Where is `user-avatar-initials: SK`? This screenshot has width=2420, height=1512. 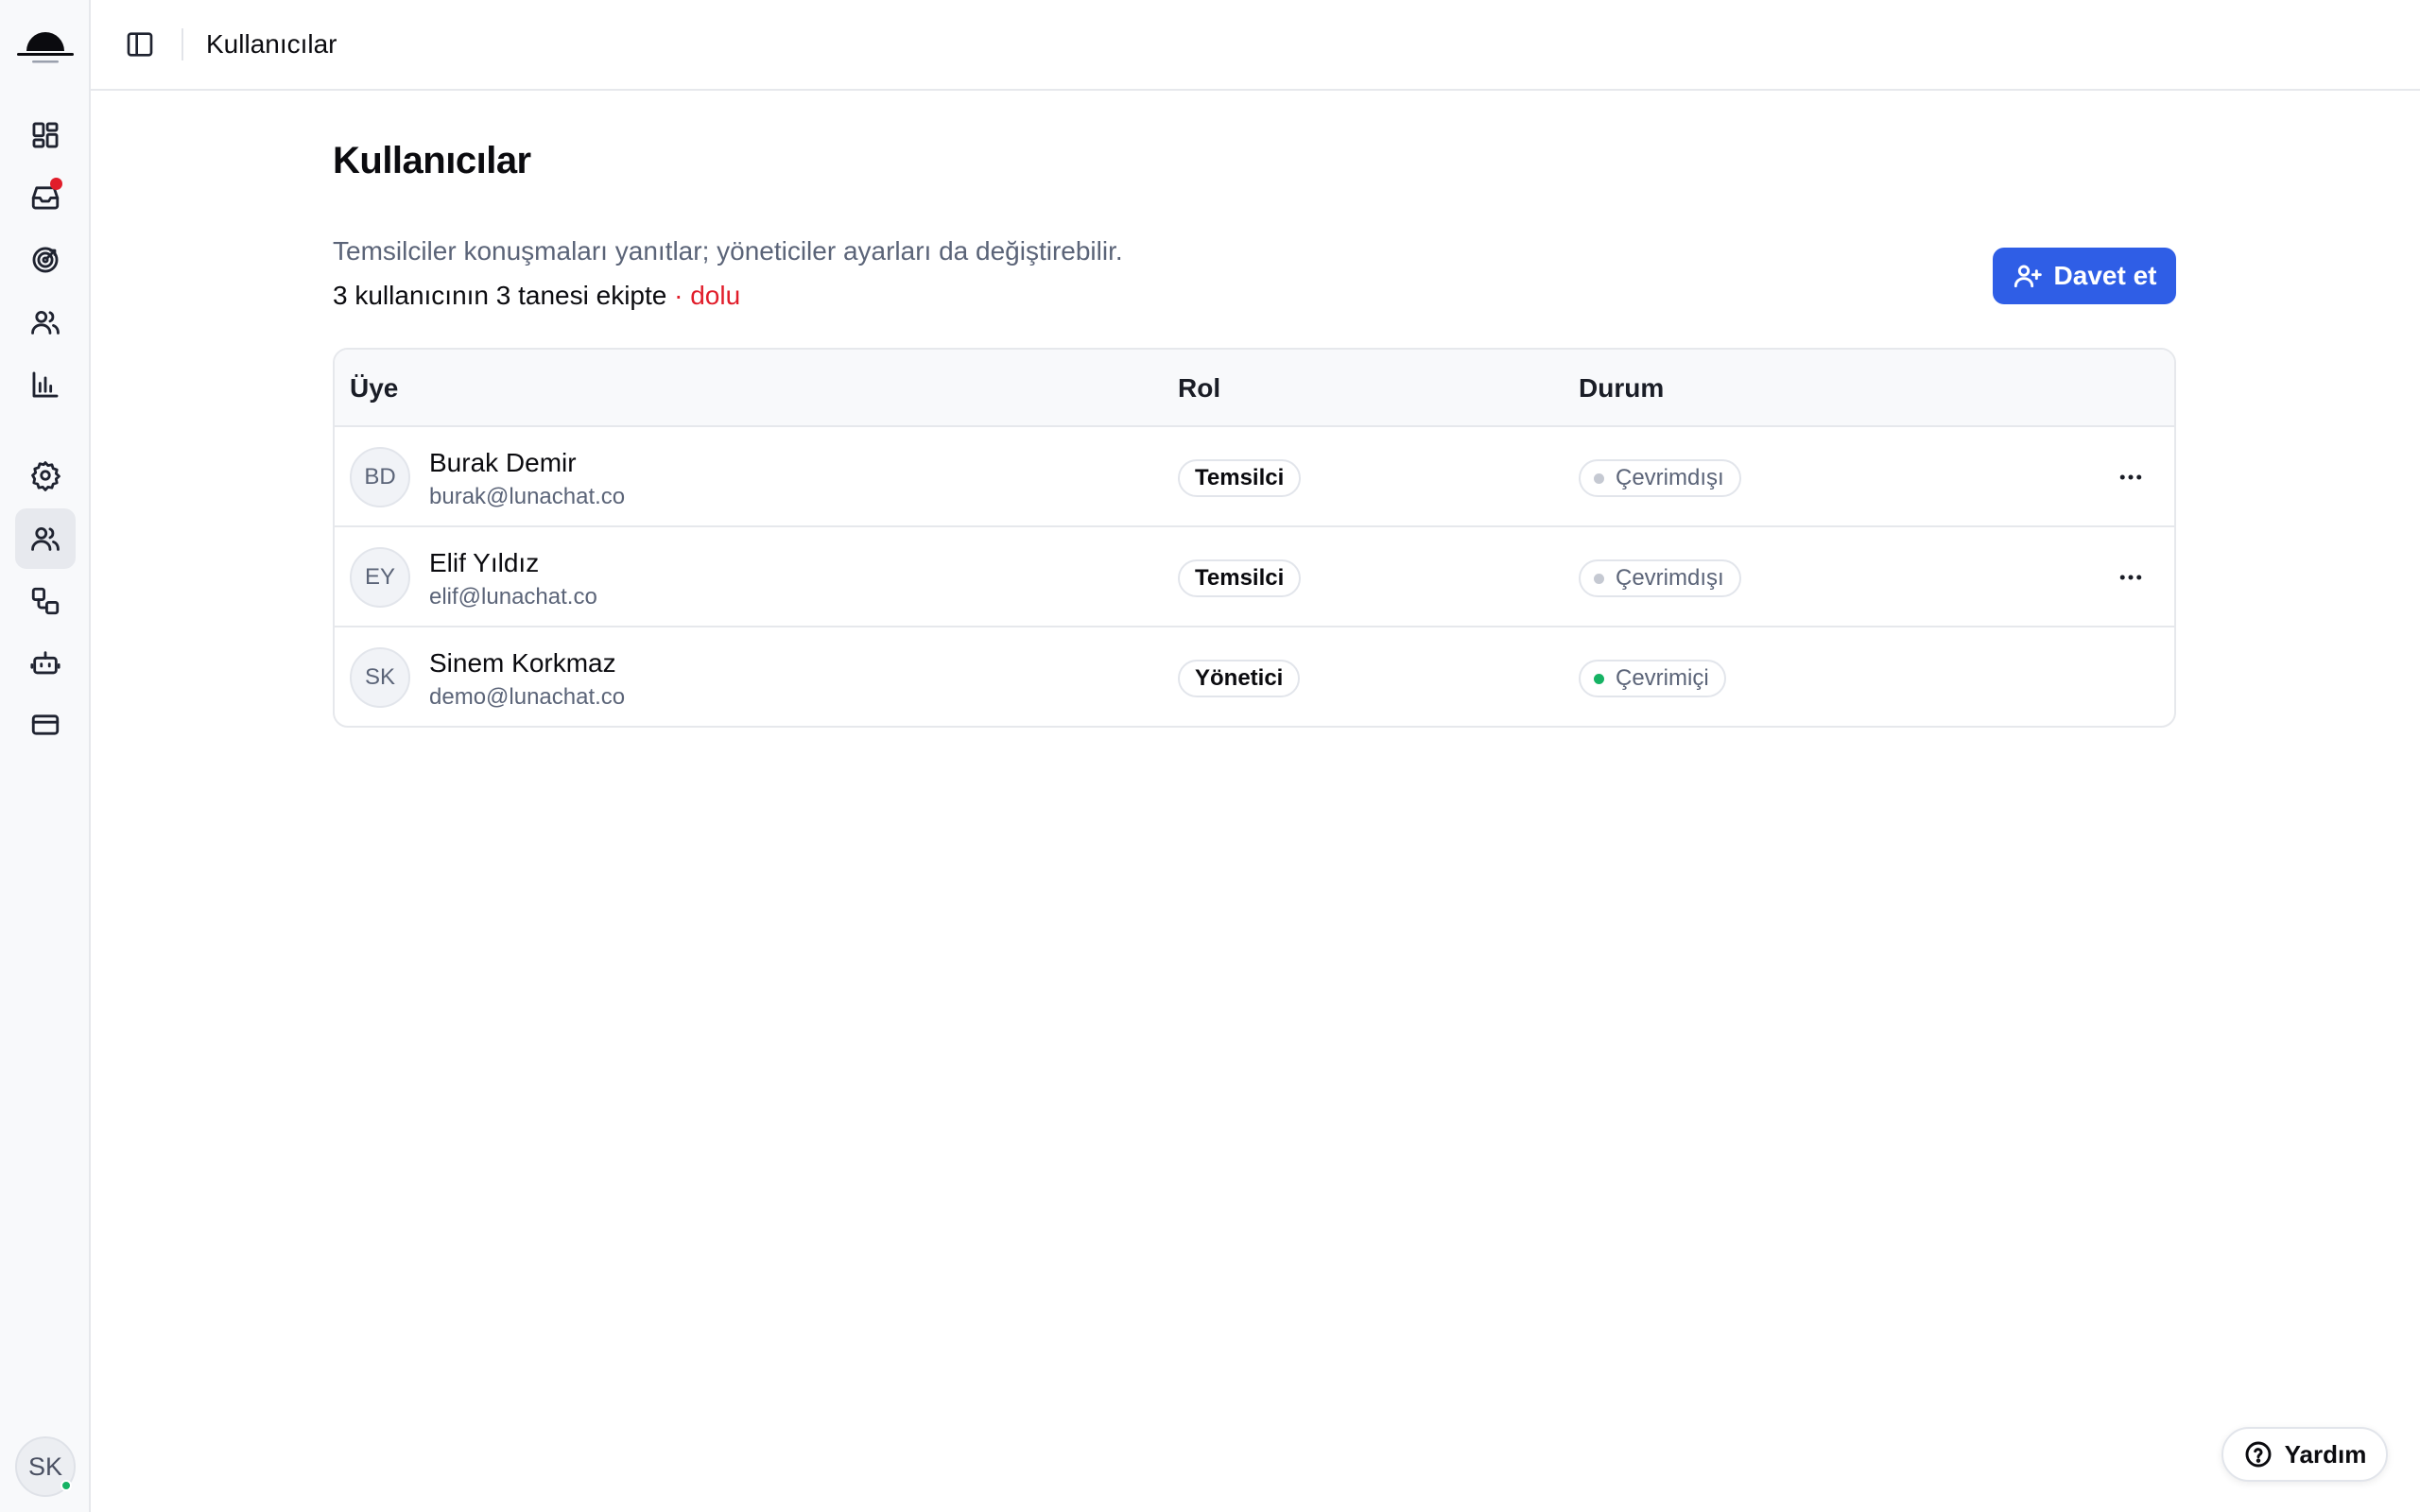
user-avatar-initials: SK is located at coordinates (45, 1466).